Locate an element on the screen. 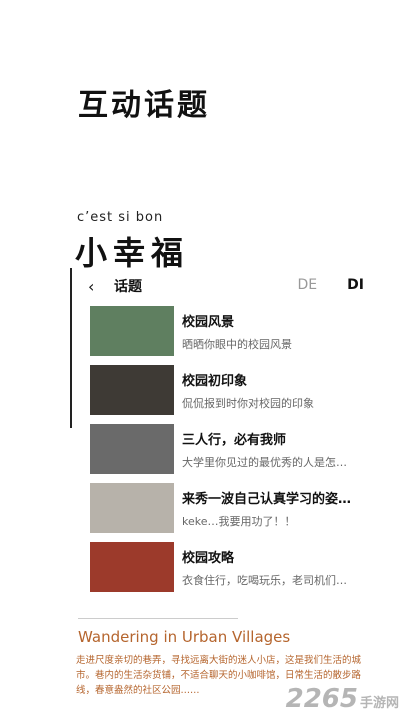 The width and height of the screenshot is (405, 720). topic-title: 三人行，必有我师 is located at coordinates (234, 440).